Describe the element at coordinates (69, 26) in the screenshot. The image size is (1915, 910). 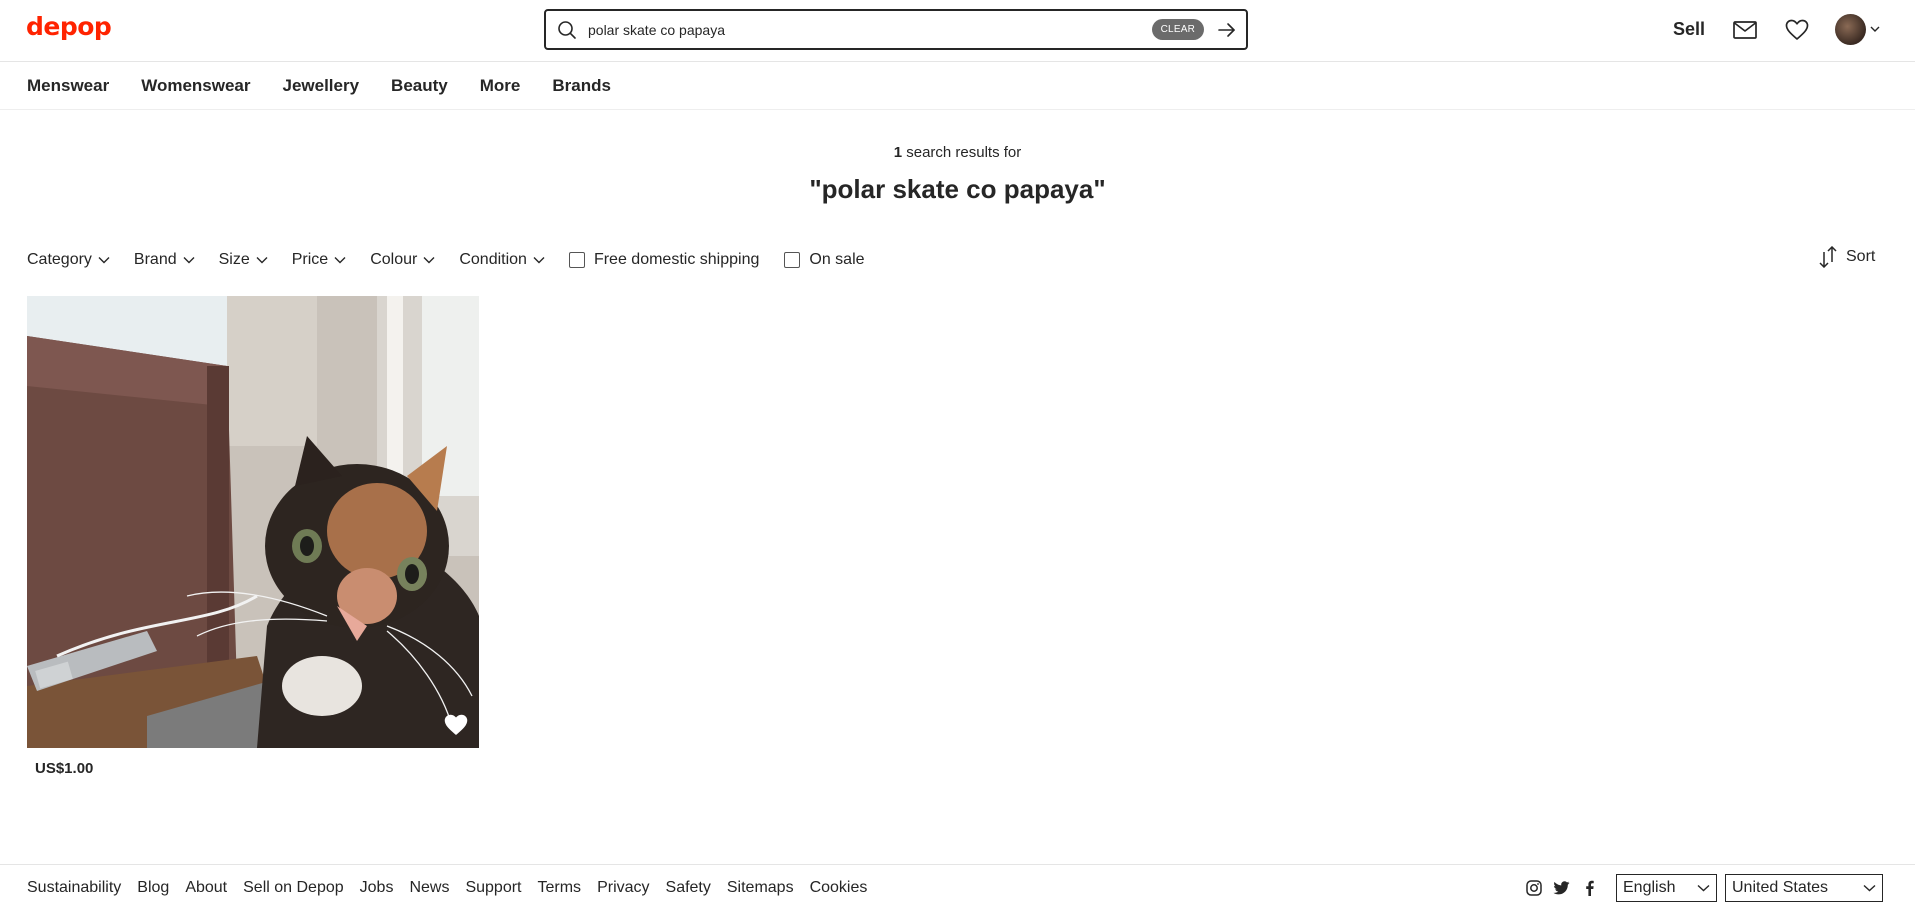
I see `depop-logo: depop` at that location.